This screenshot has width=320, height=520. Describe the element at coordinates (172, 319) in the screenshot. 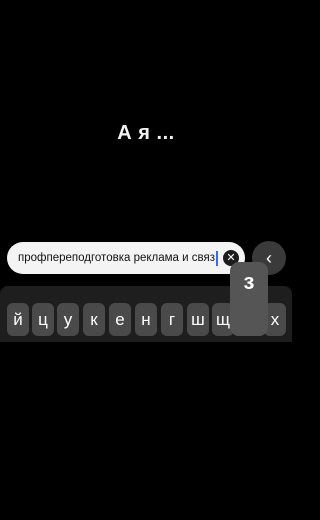

I see `key-г: г` at that location.